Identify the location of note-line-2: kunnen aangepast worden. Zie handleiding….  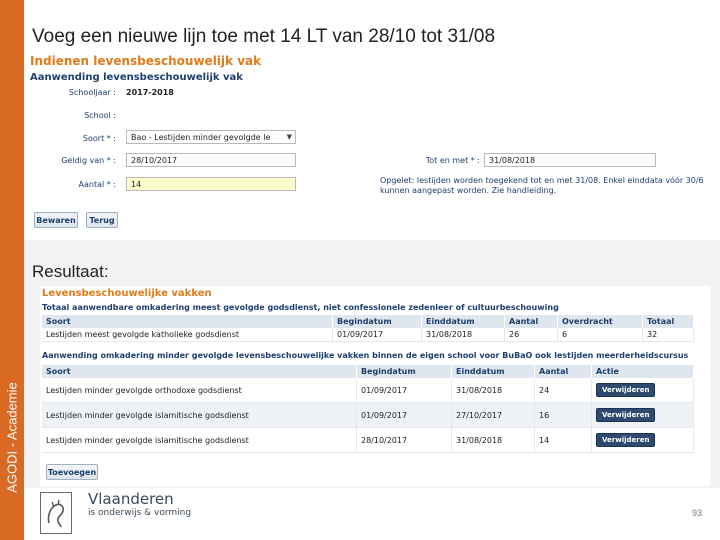
(468, 190).